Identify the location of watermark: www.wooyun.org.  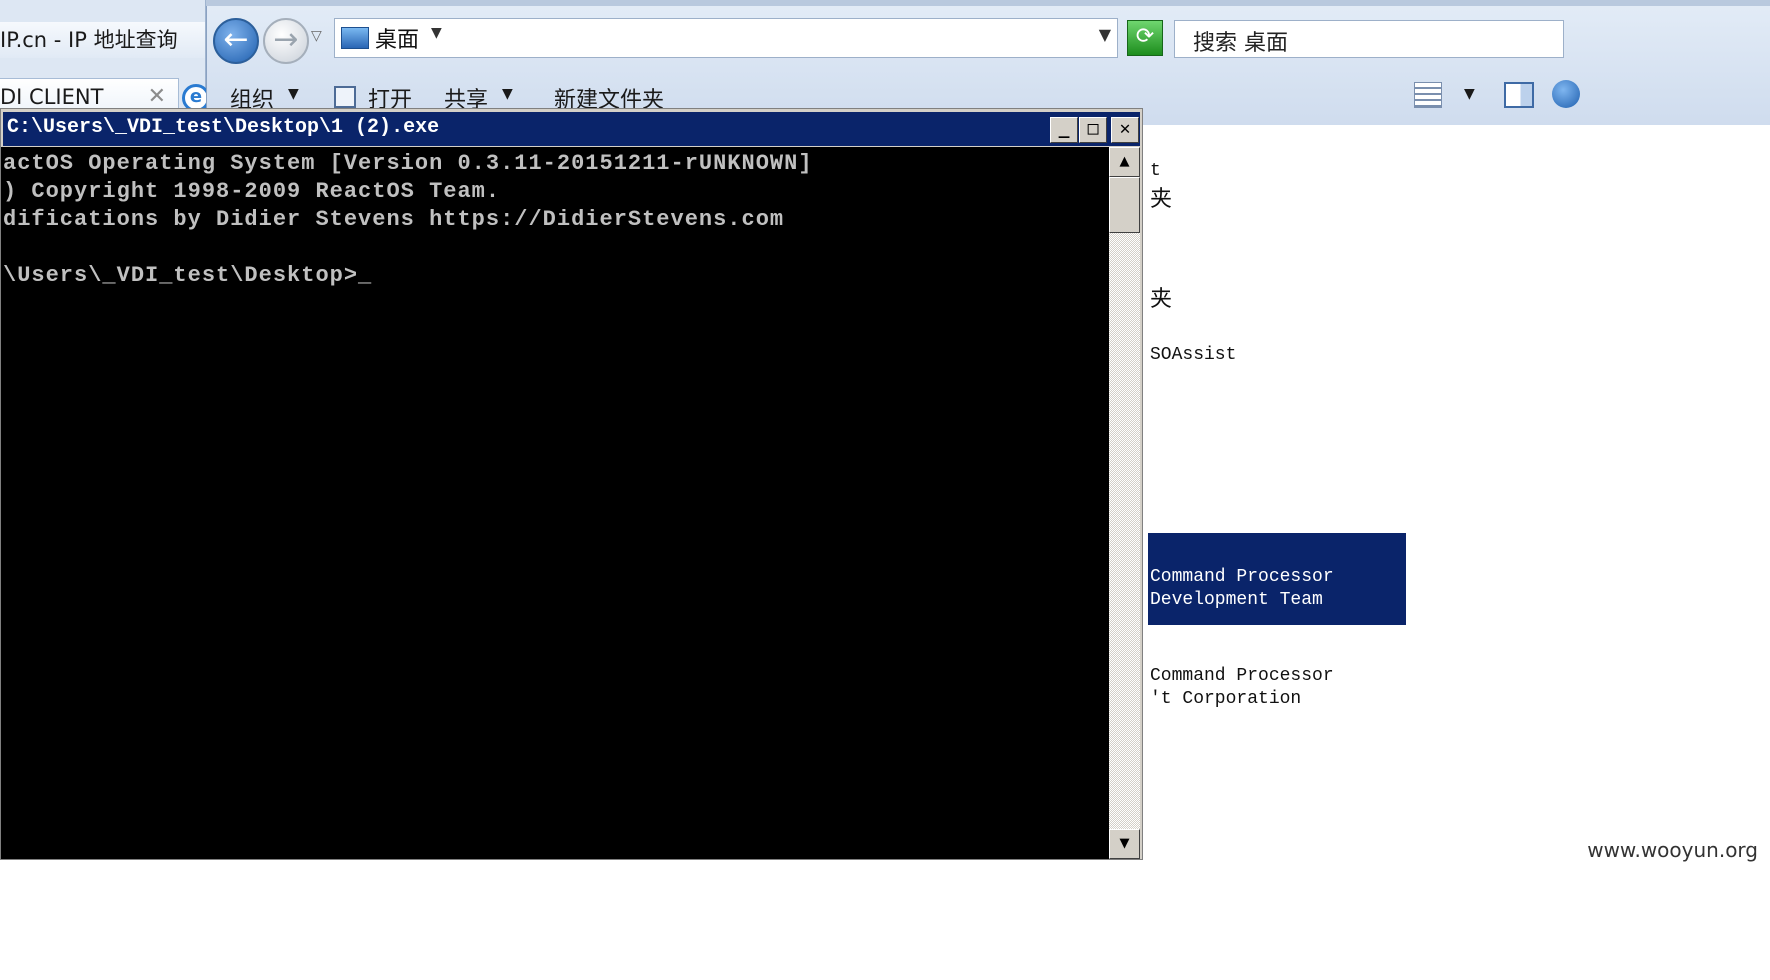
(1672, 850).